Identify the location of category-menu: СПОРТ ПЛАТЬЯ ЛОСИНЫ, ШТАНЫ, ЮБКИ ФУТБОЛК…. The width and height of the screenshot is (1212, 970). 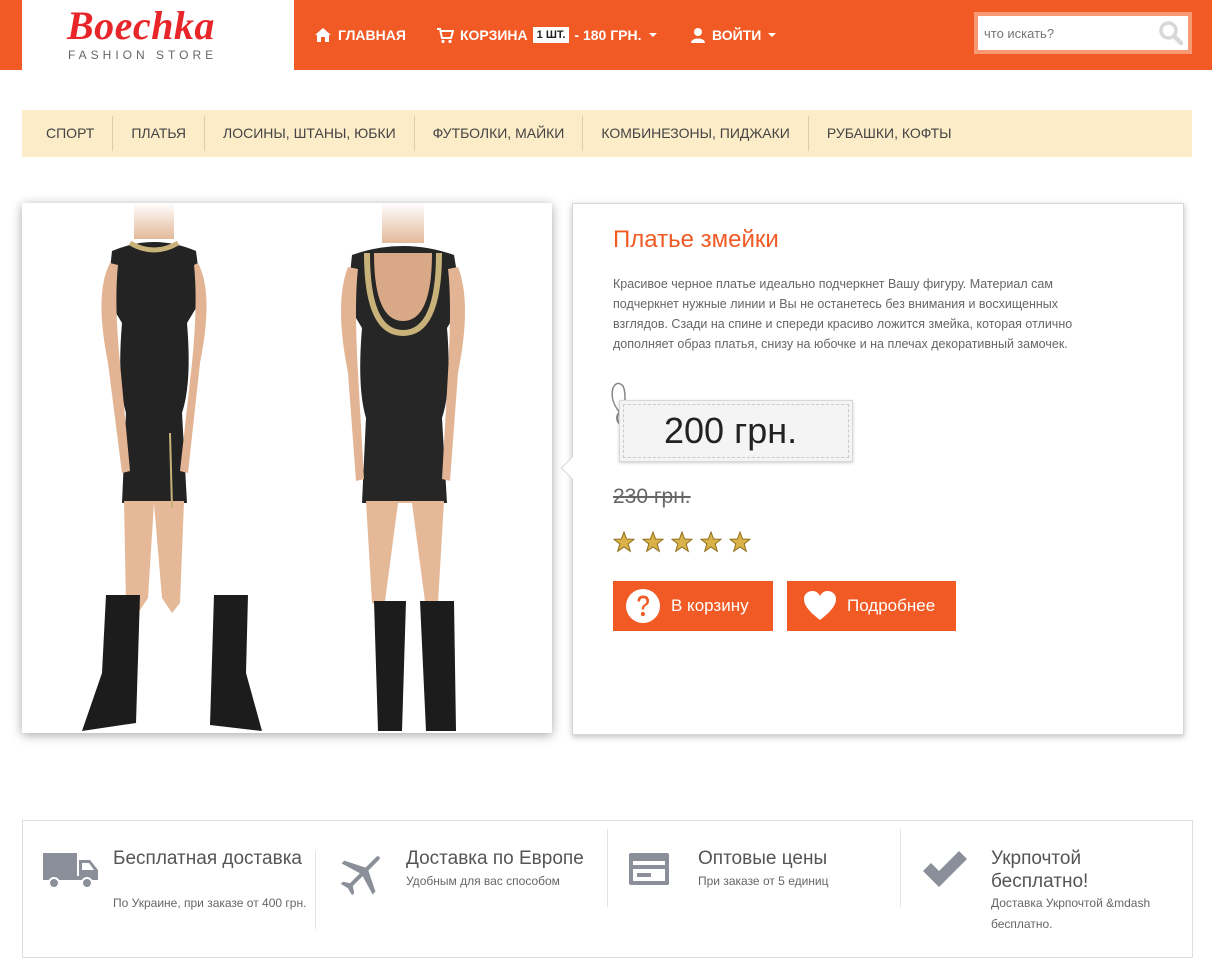
(607, 133).